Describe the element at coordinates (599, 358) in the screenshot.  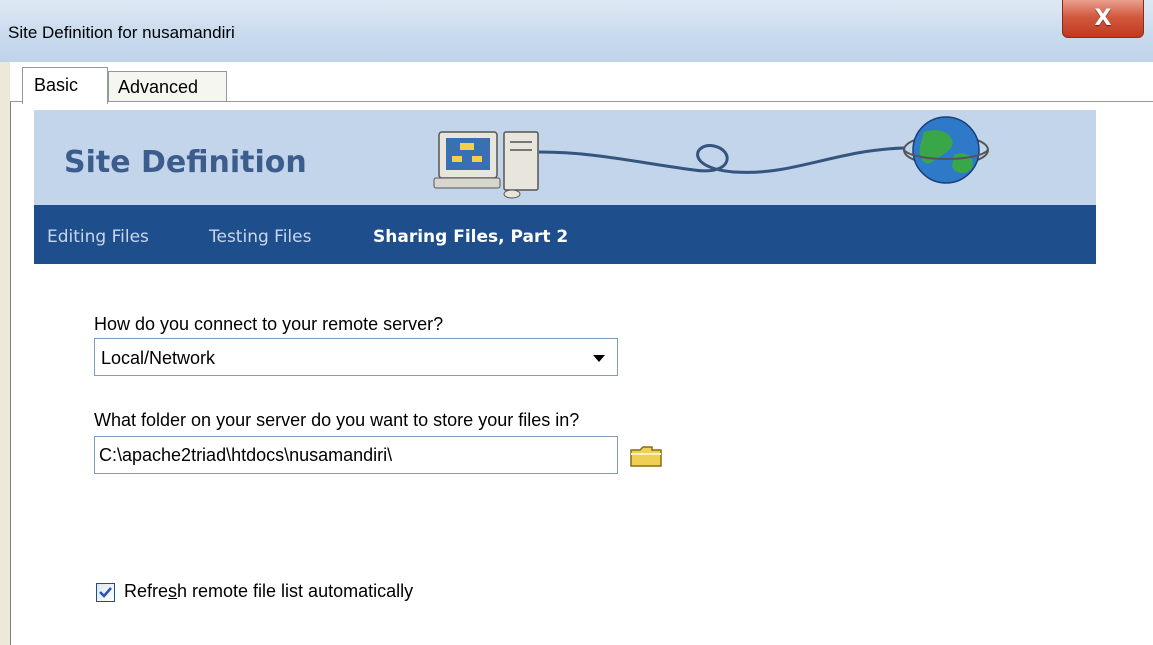
I see `chevron-down-icon` at that location.